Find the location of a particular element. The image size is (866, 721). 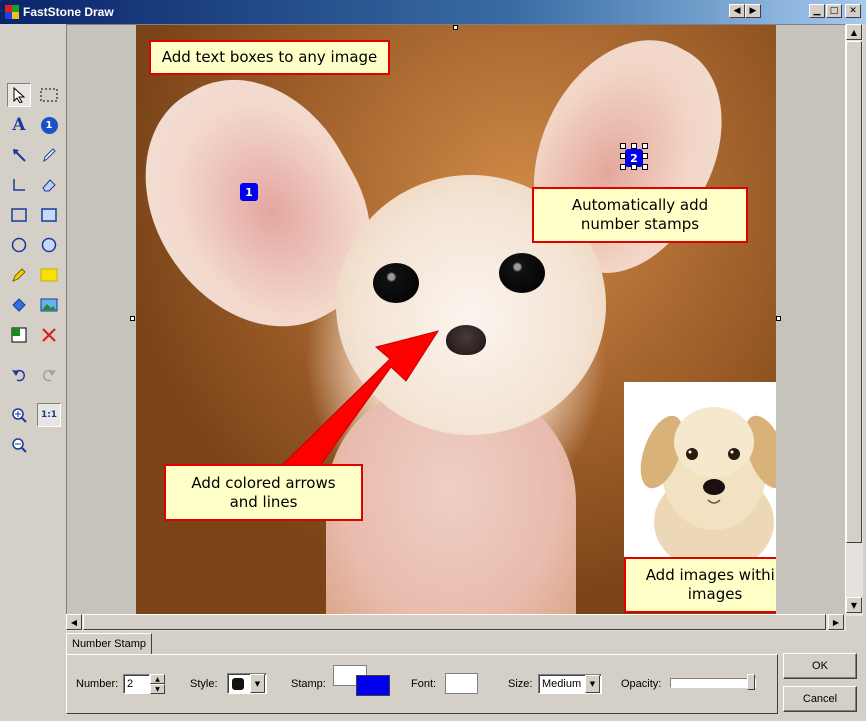

scroll-left-button: ◀ is located at coordinates (74, 622).